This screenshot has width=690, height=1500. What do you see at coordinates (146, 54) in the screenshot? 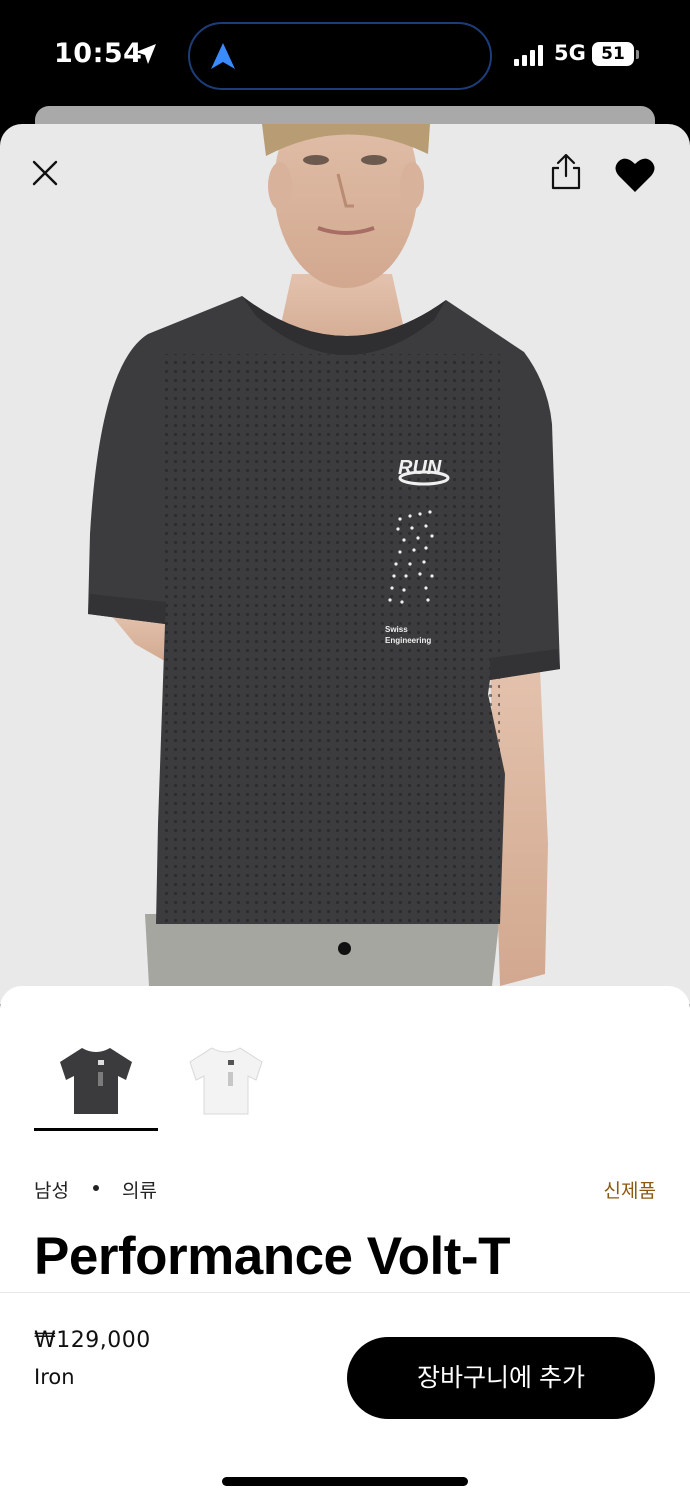
I see `location-arrow-icon` at bounding box center [146, 54].